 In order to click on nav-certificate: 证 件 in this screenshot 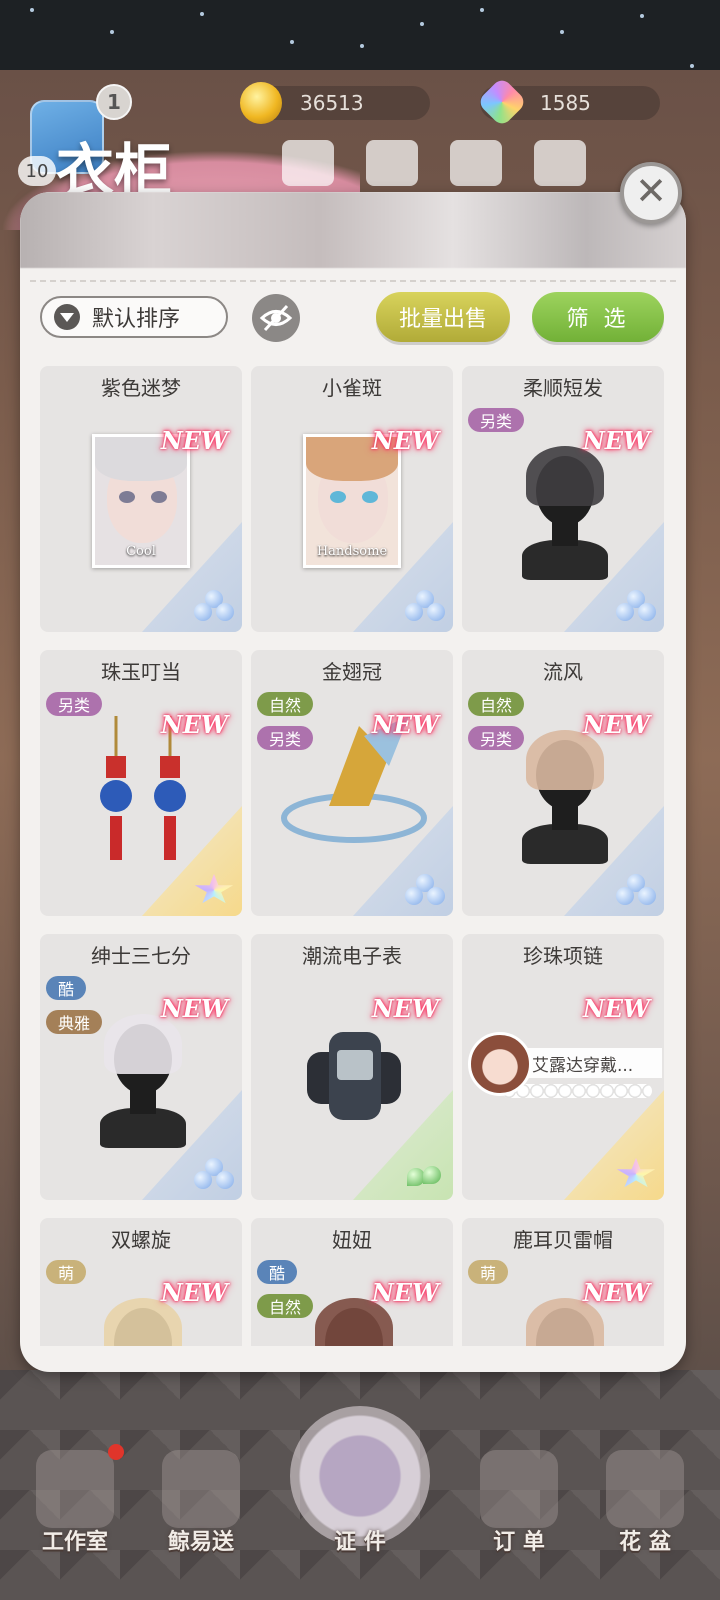, I will do `click(360, 1510)`.